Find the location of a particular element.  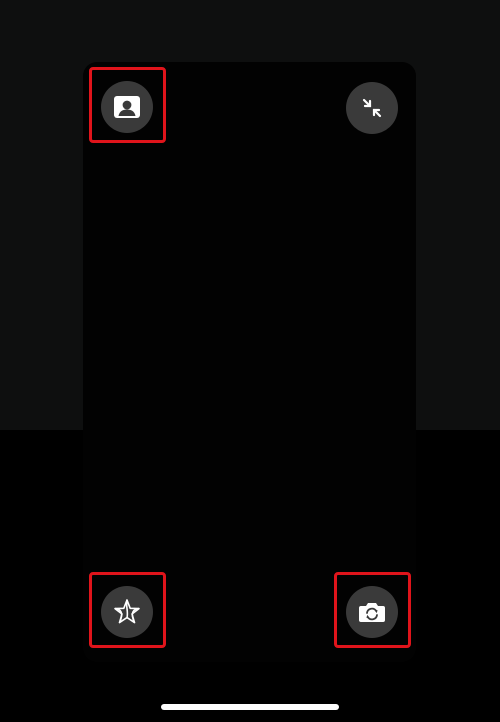

star-effects-icon is located at coordinates (127, 611).